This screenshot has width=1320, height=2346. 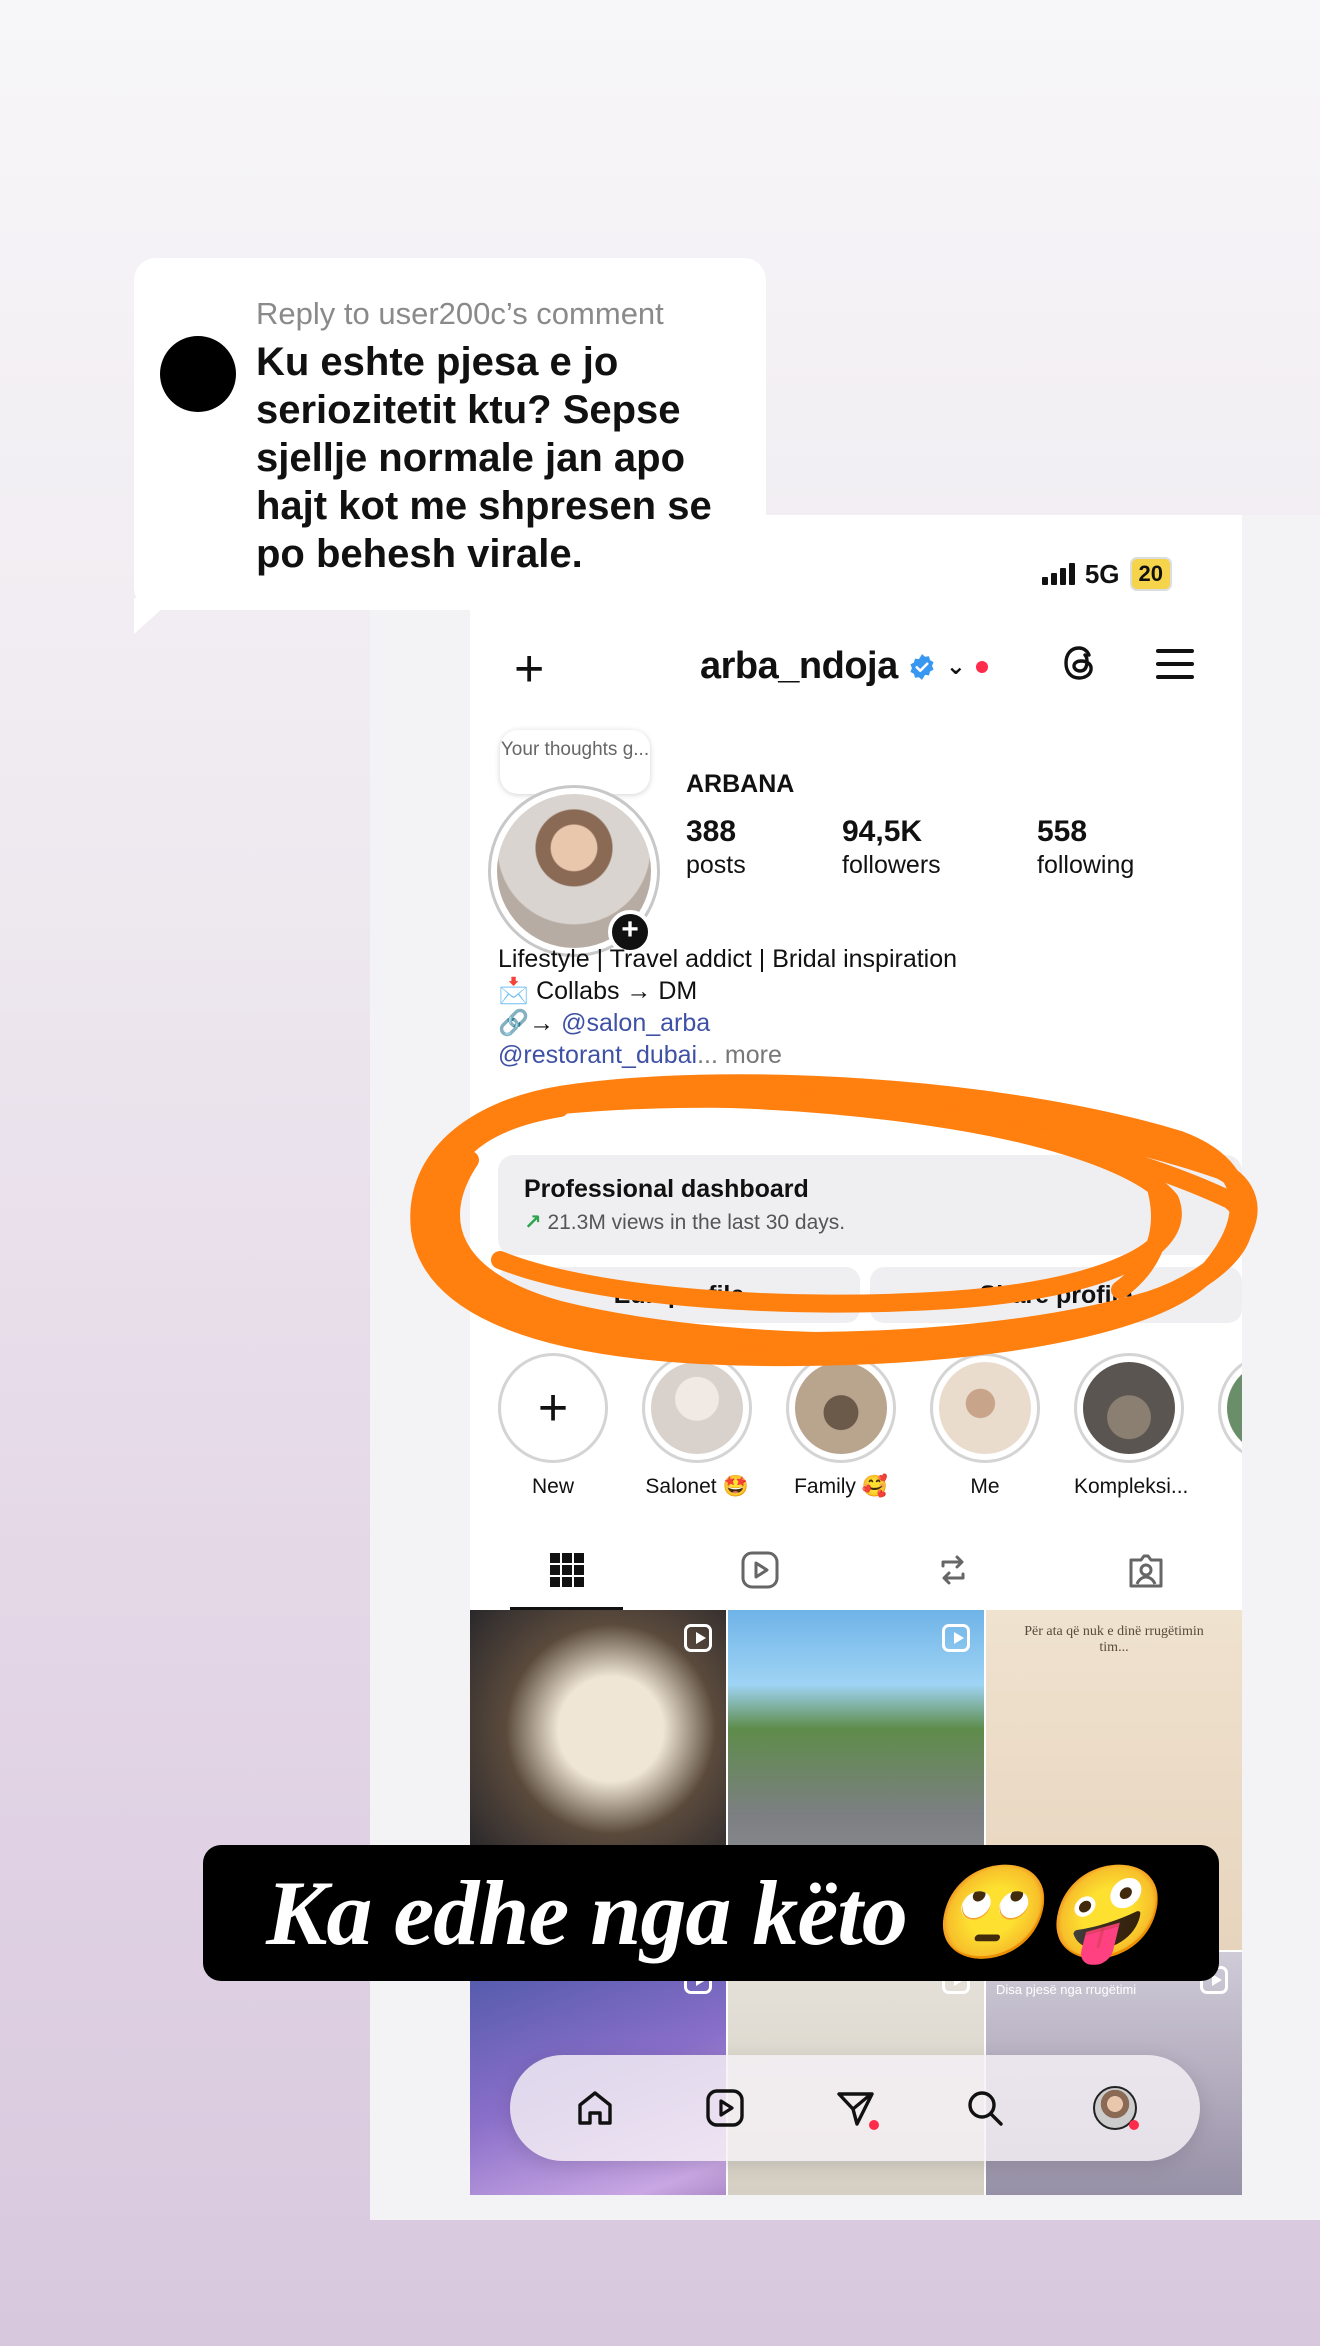 What do you see at coordinates (697, 1486) in the screenshot?
I see `highlight-label: Salonet 🤩` at bounding box center [697, 1486].